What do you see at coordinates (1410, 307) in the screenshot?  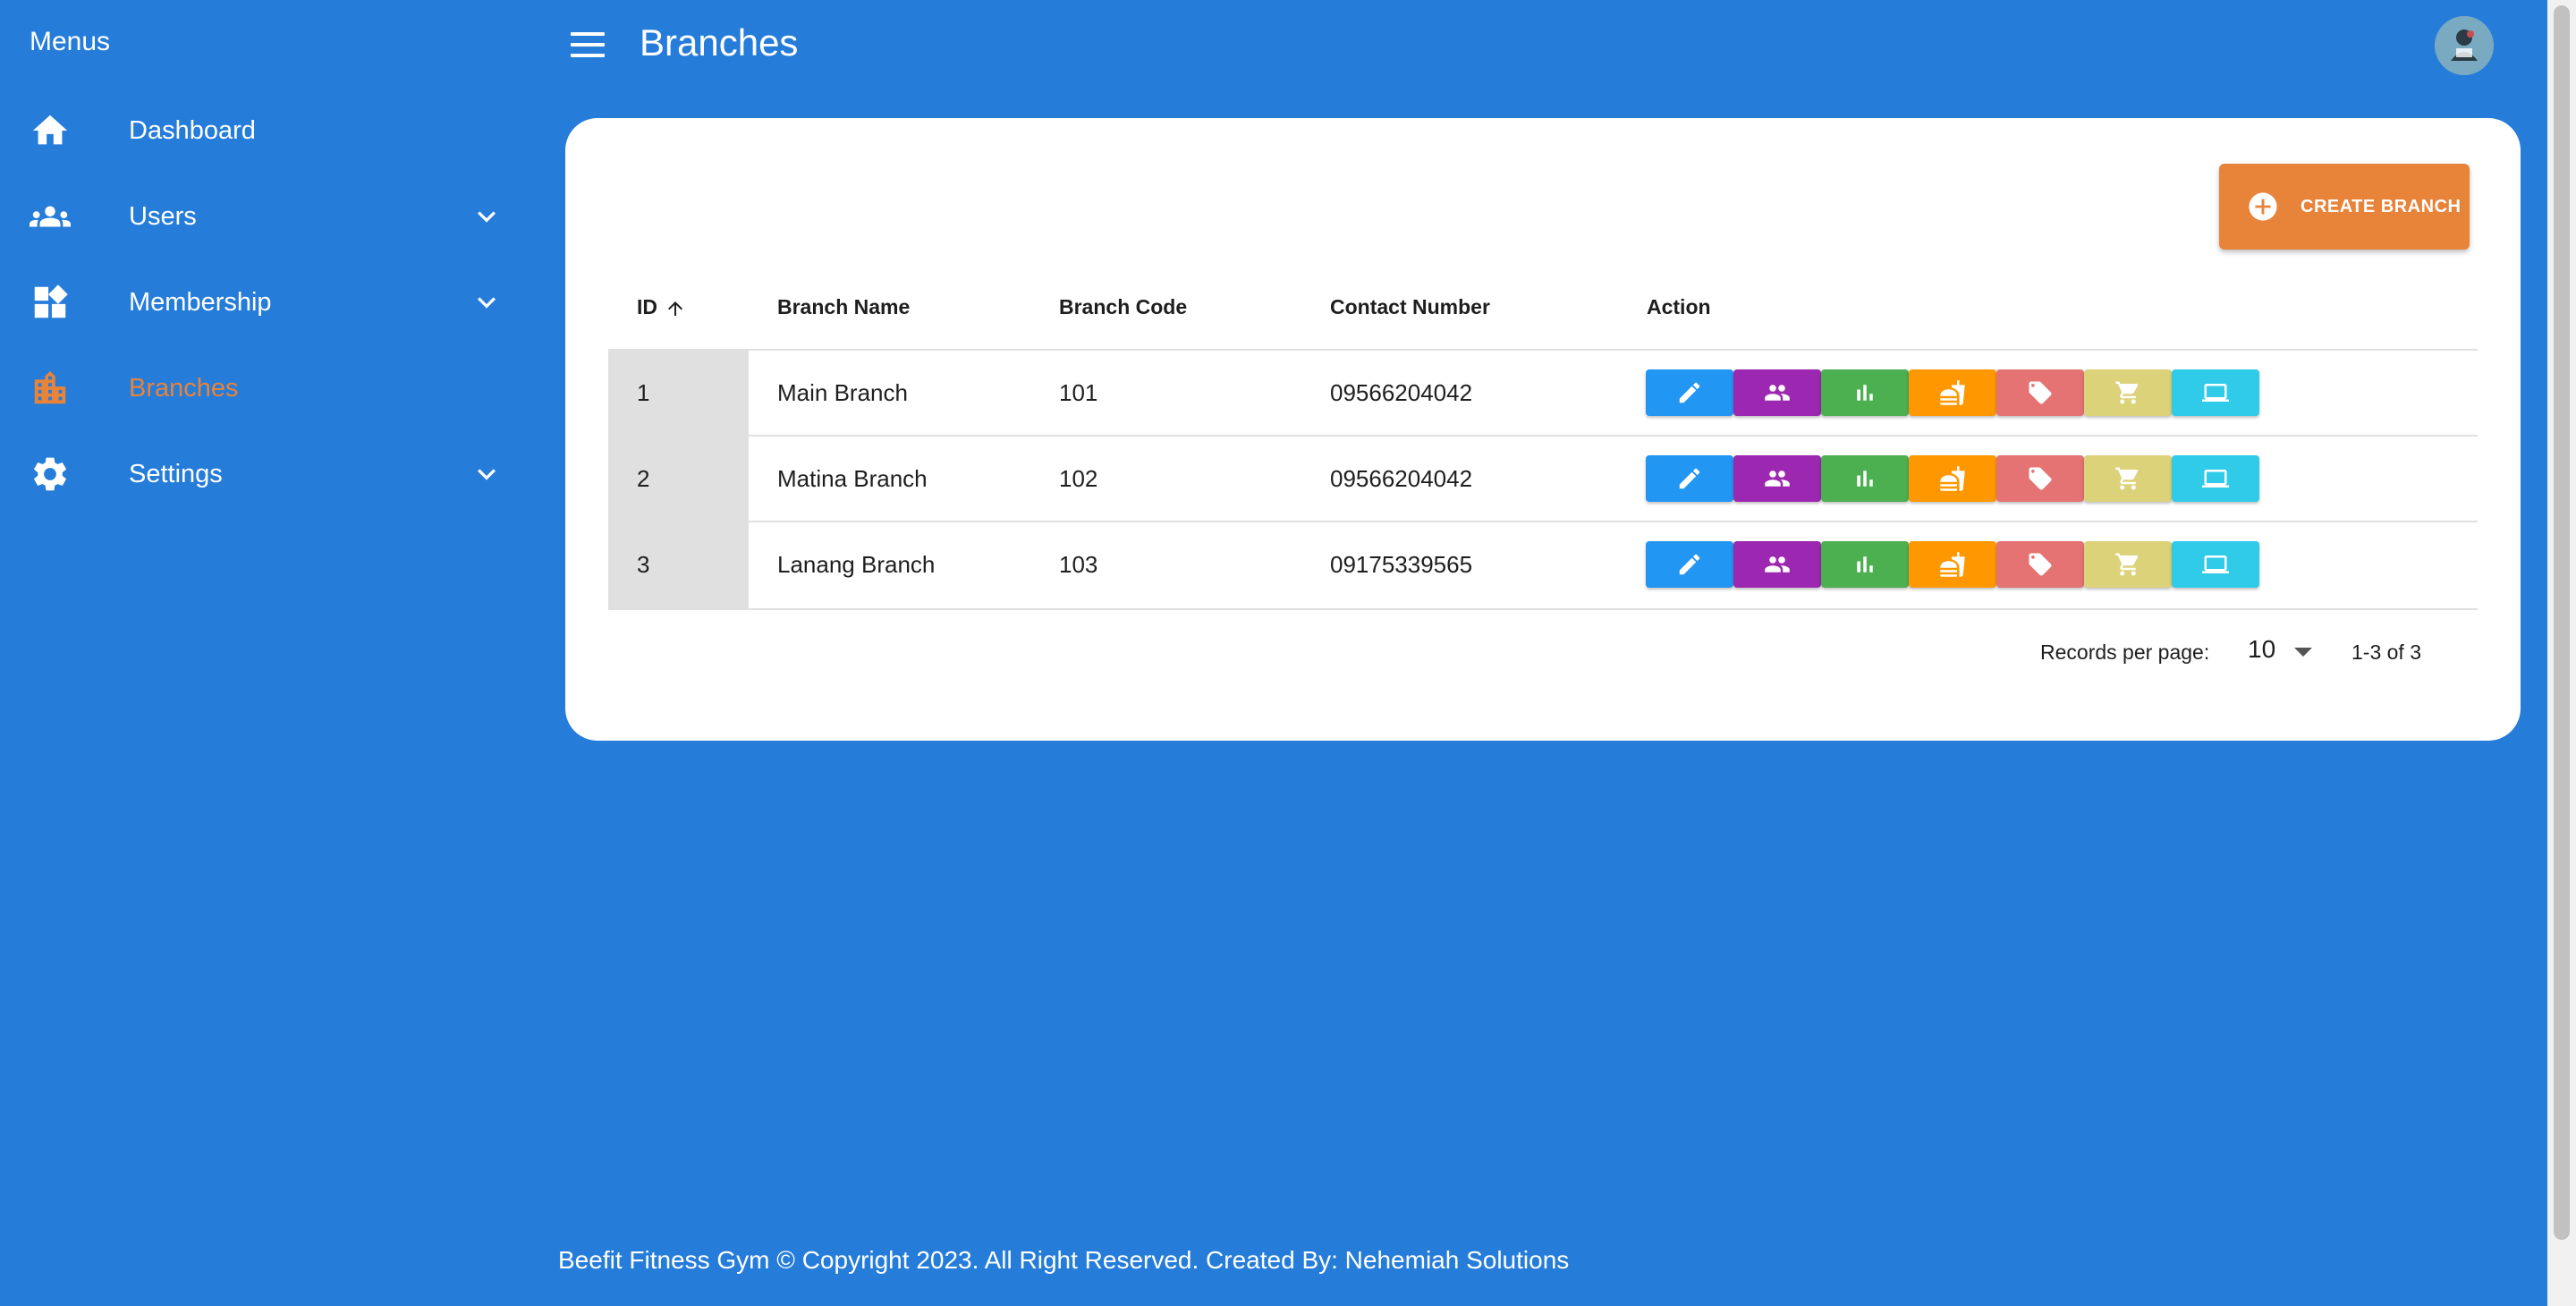 I see `column-header-contact-number: Contact Number` at bounding box center [1410, 307].